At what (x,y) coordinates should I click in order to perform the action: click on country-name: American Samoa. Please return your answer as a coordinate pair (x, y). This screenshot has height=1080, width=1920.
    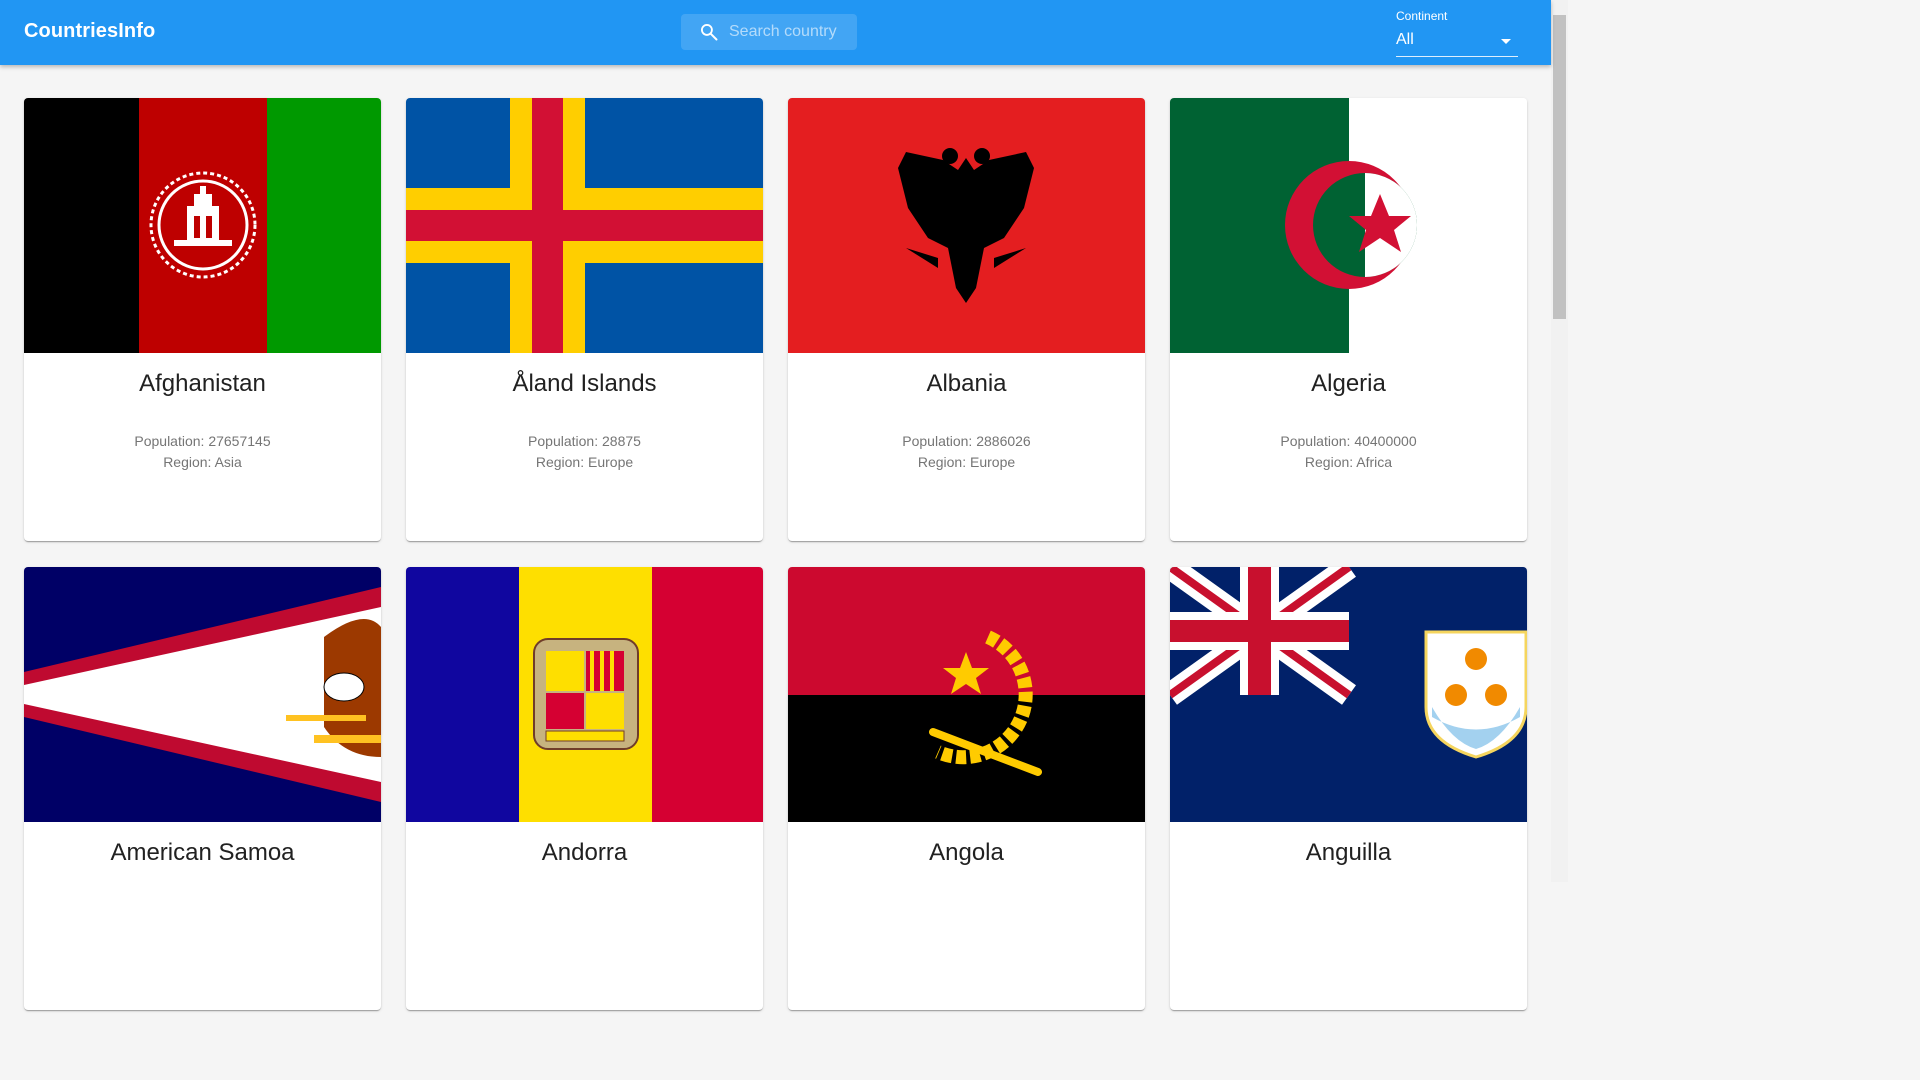
    Looking at the image, I should click on (202, 853).